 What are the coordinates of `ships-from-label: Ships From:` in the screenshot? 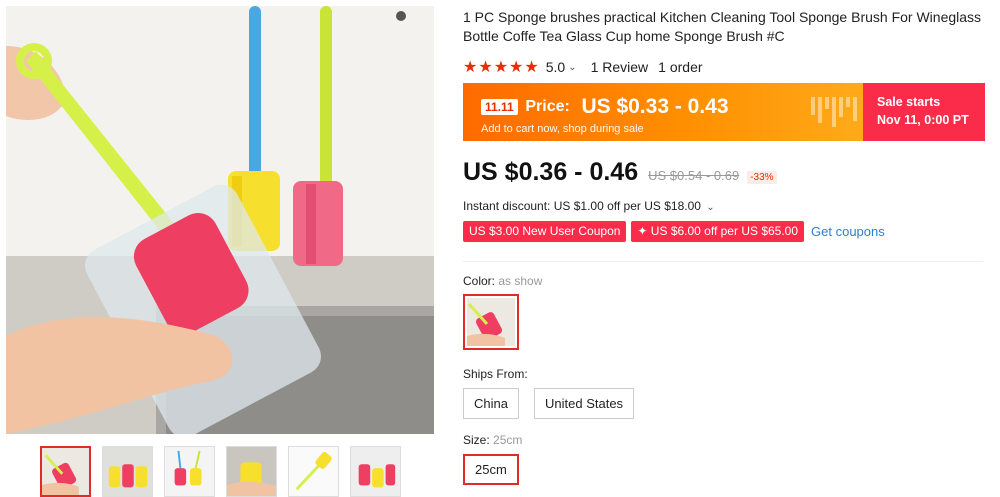 It's located at (495, 374).